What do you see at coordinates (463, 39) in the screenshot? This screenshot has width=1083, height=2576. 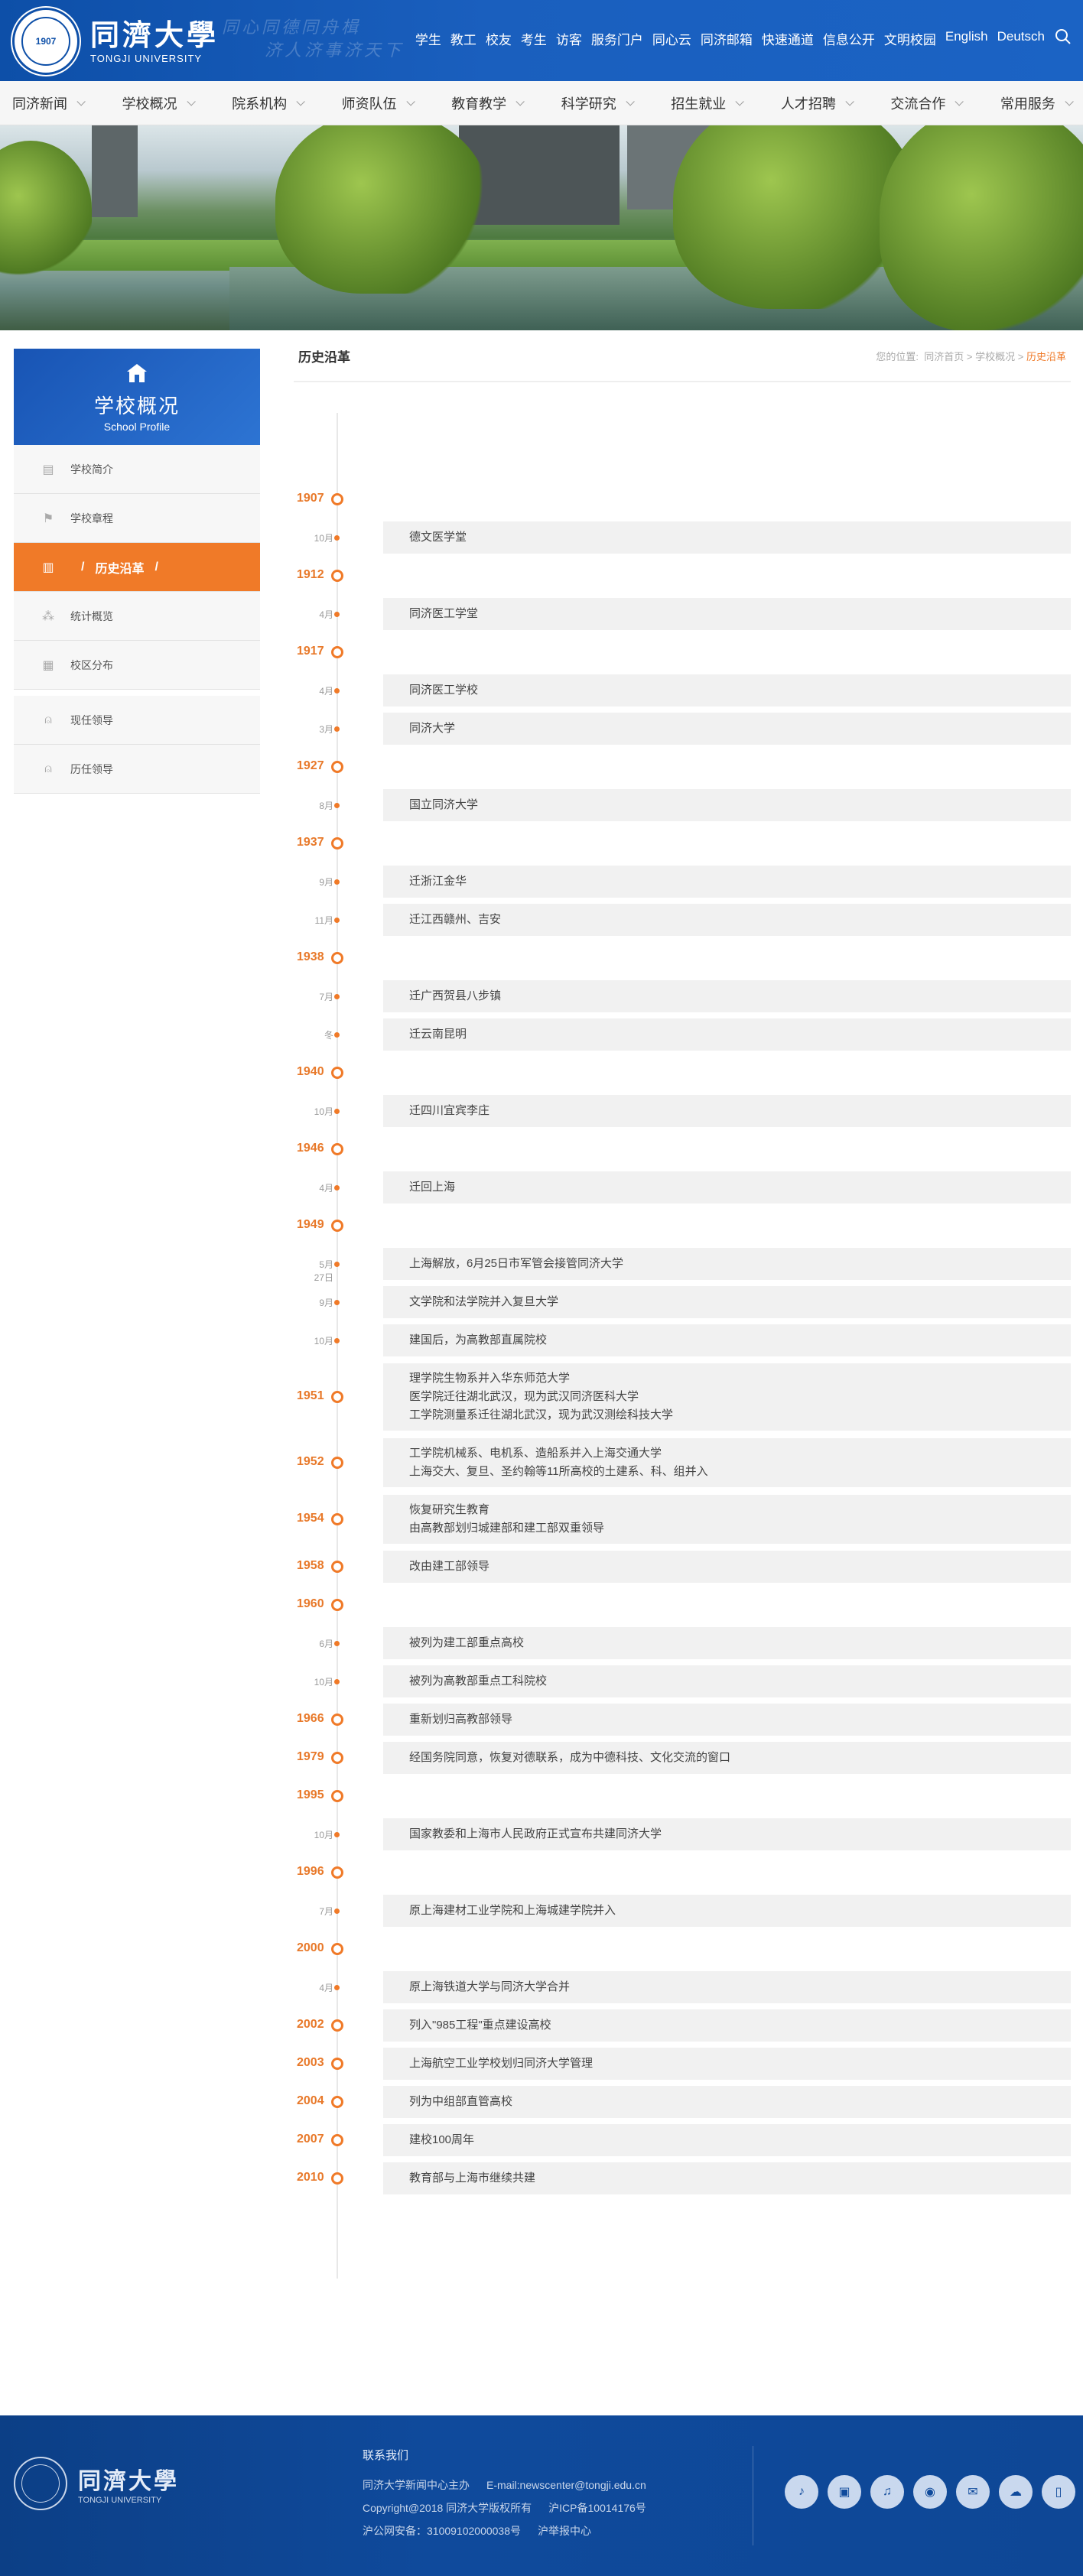 I see `top-link-1: 教工` at bounding box center [463, 39].